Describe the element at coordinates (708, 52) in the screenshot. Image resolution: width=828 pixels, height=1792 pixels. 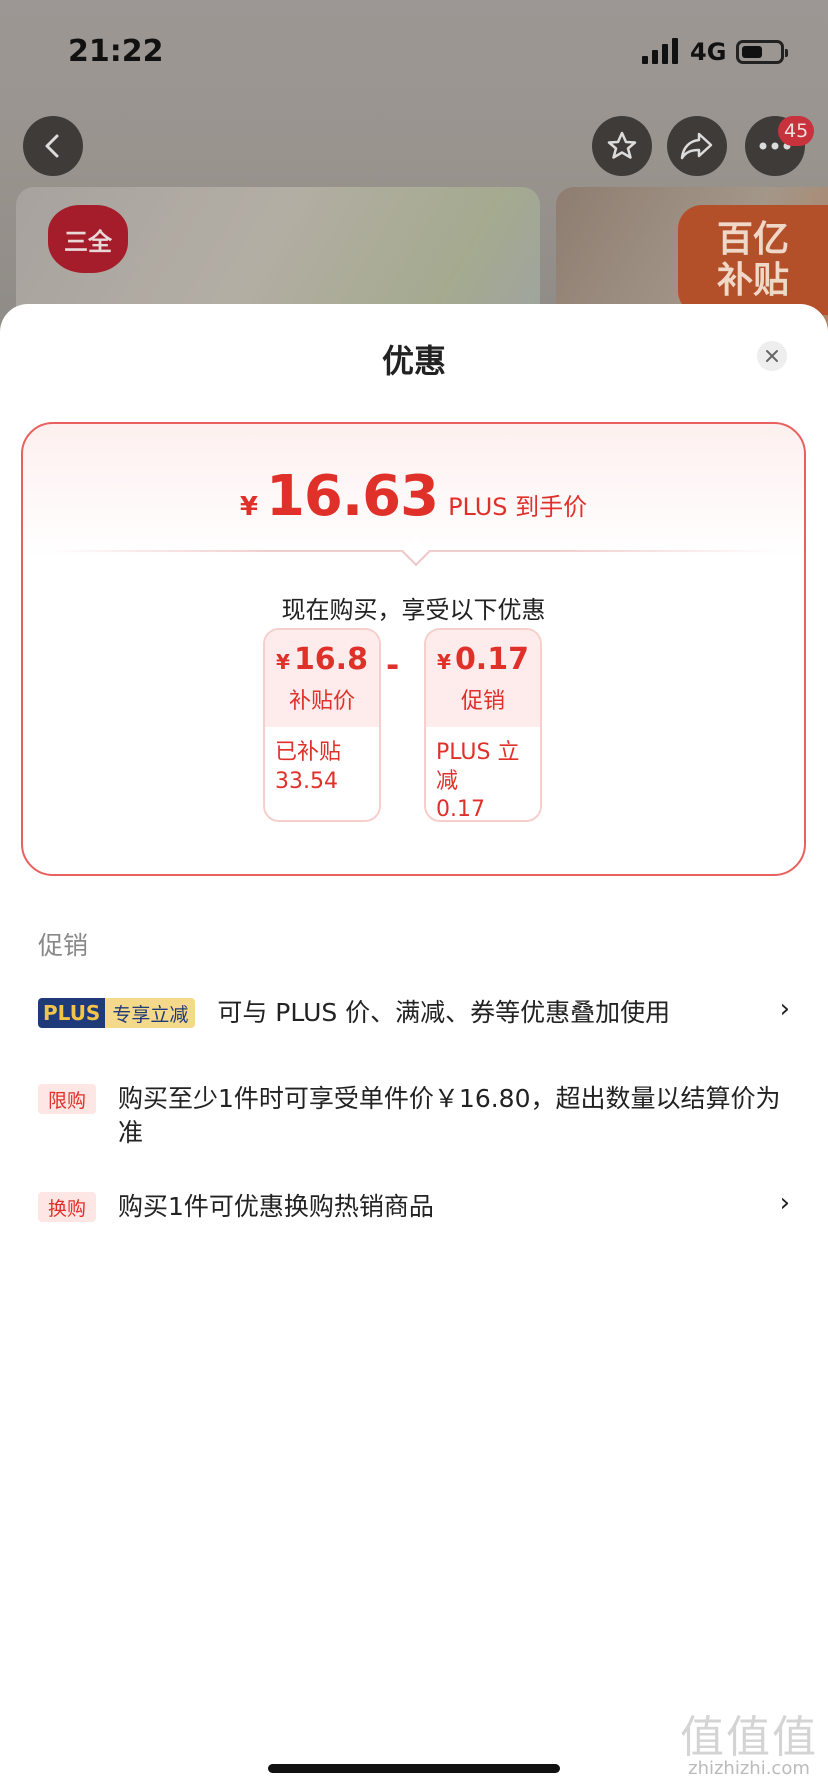
I see `network-type: 4G` at that location.